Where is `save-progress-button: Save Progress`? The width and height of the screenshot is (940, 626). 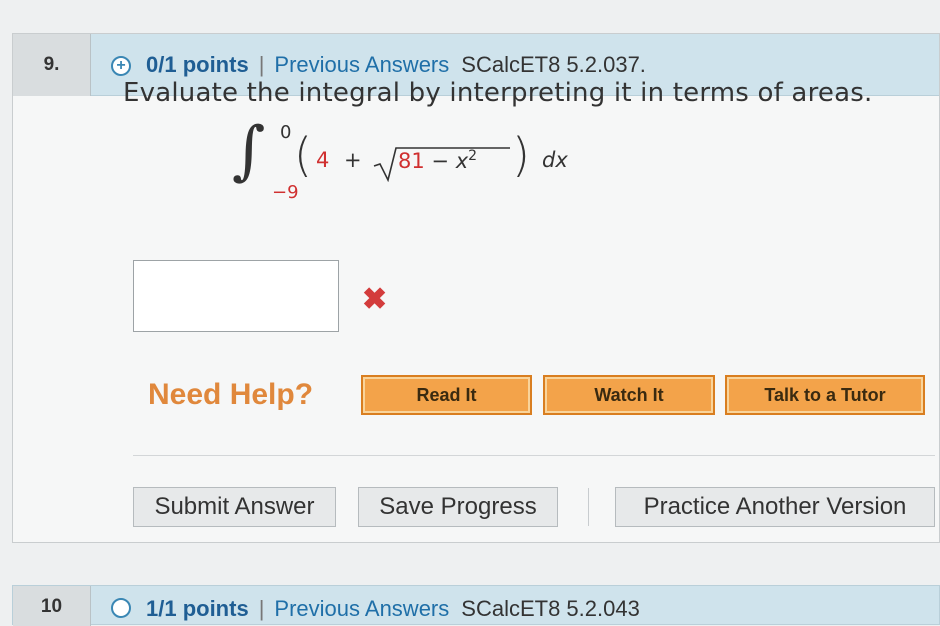
save-progress-button: Save Progress is located at coordinates (458, 507).